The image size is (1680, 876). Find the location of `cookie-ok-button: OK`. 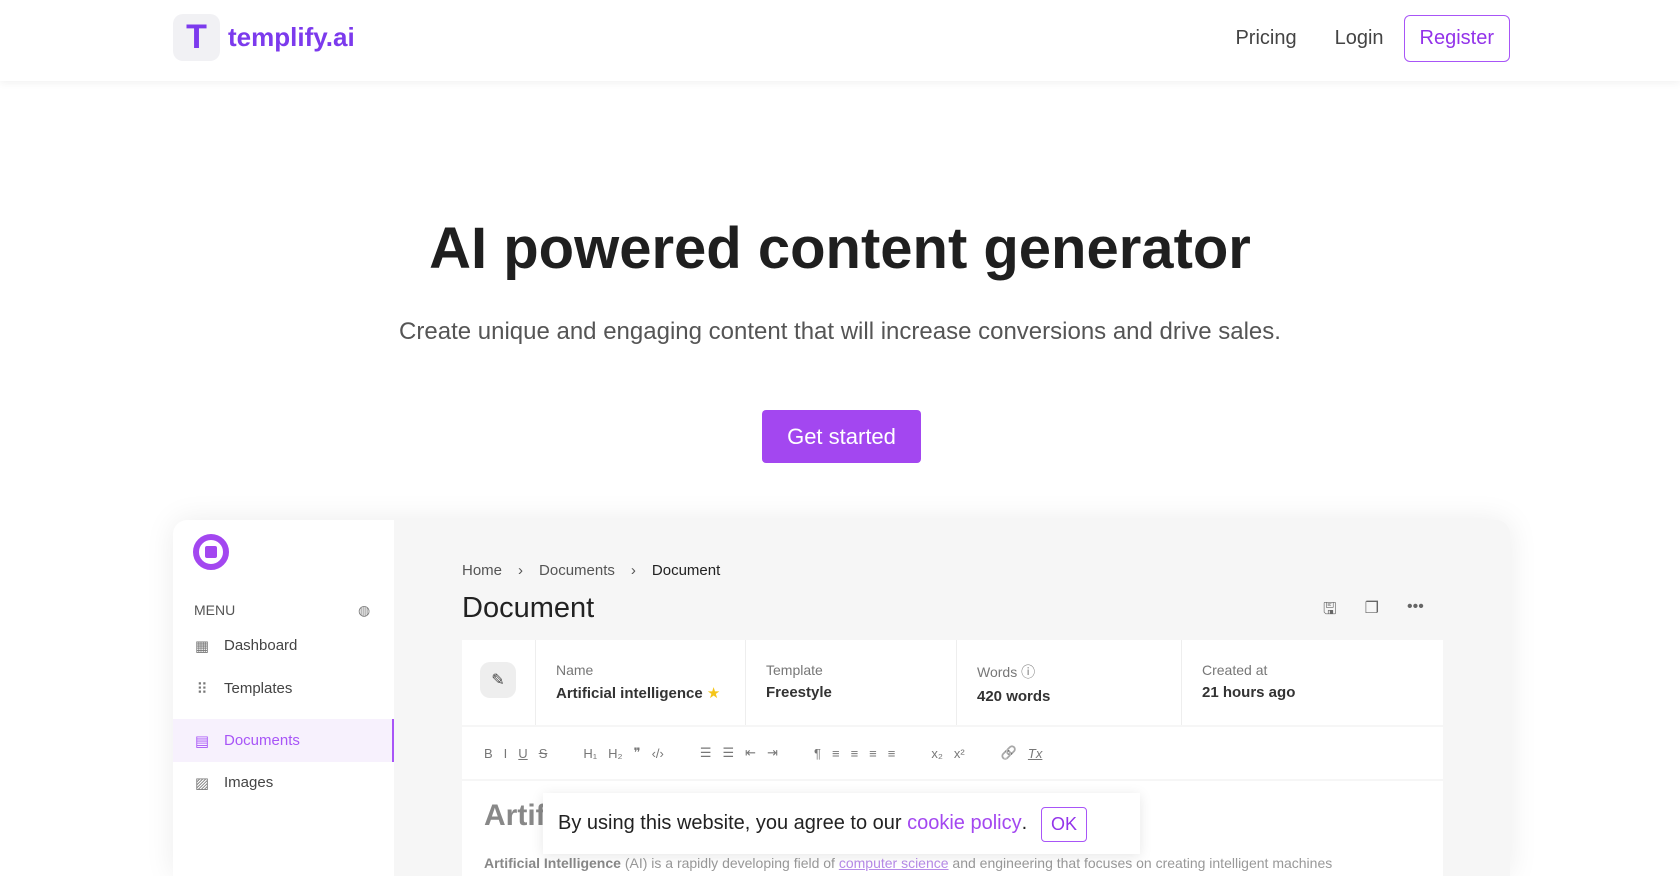

cookie-ok-button: OK is located at coordinates (1063, 824).